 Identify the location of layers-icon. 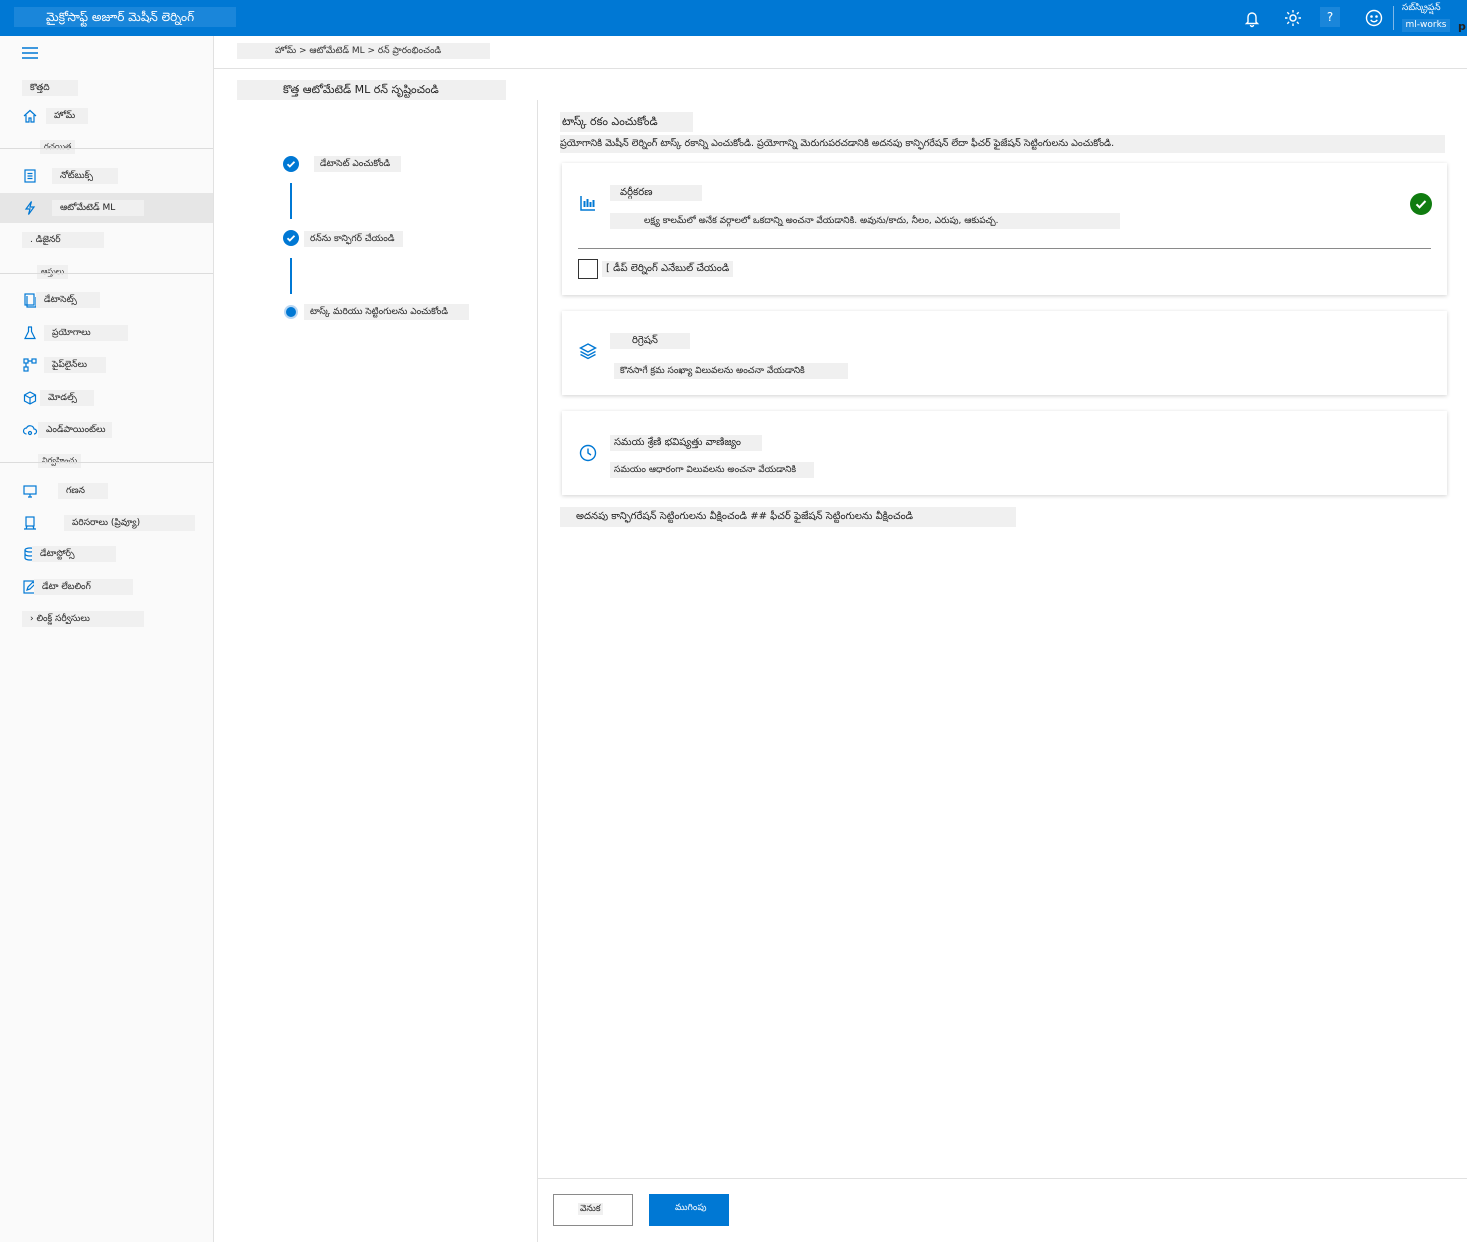
(588, 351).